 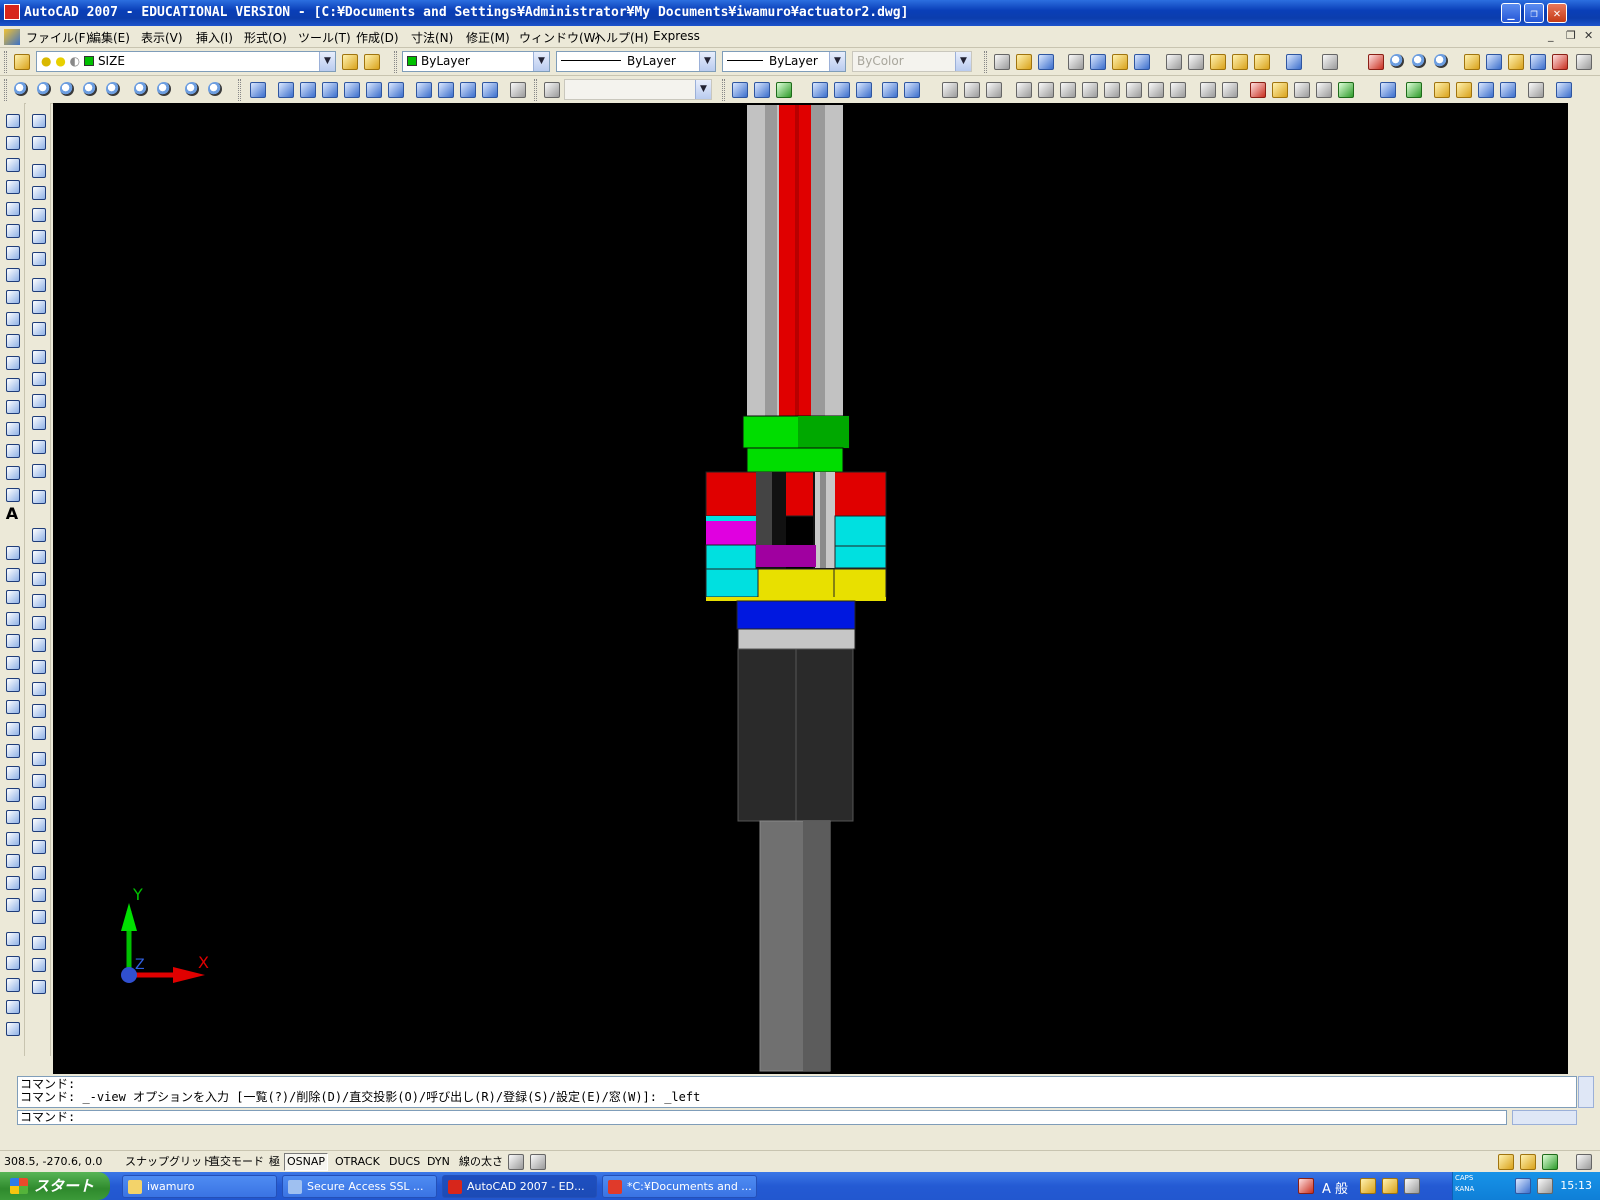 What do you see at coordinates (404, 1162) in the screenshot?
I see `ducs-toggle: DUCS` at bounding box center [404, 1162].